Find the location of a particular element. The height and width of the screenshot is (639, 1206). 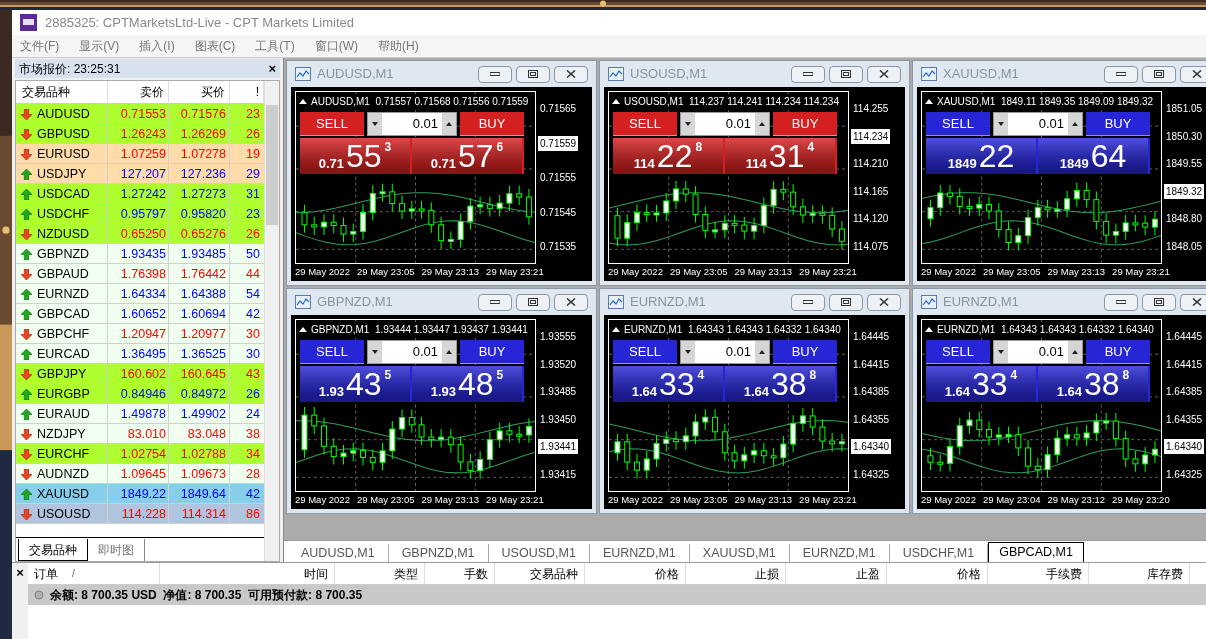

column-header: 时间 is located at coordinates (247, 573).